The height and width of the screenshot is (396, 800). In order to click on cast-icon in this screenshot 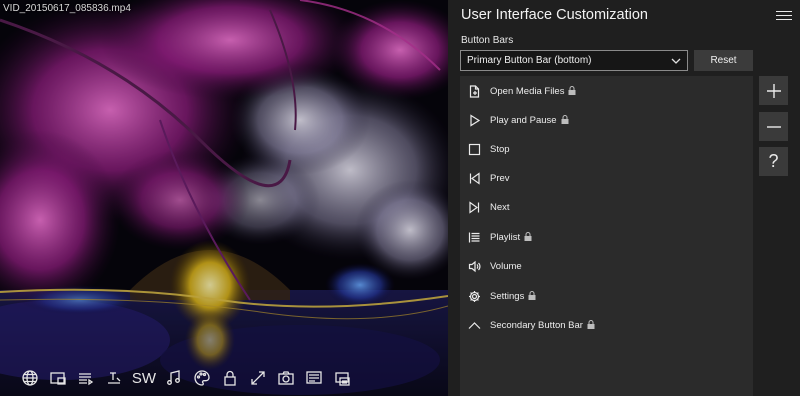, I will do `click(342, 378)`.